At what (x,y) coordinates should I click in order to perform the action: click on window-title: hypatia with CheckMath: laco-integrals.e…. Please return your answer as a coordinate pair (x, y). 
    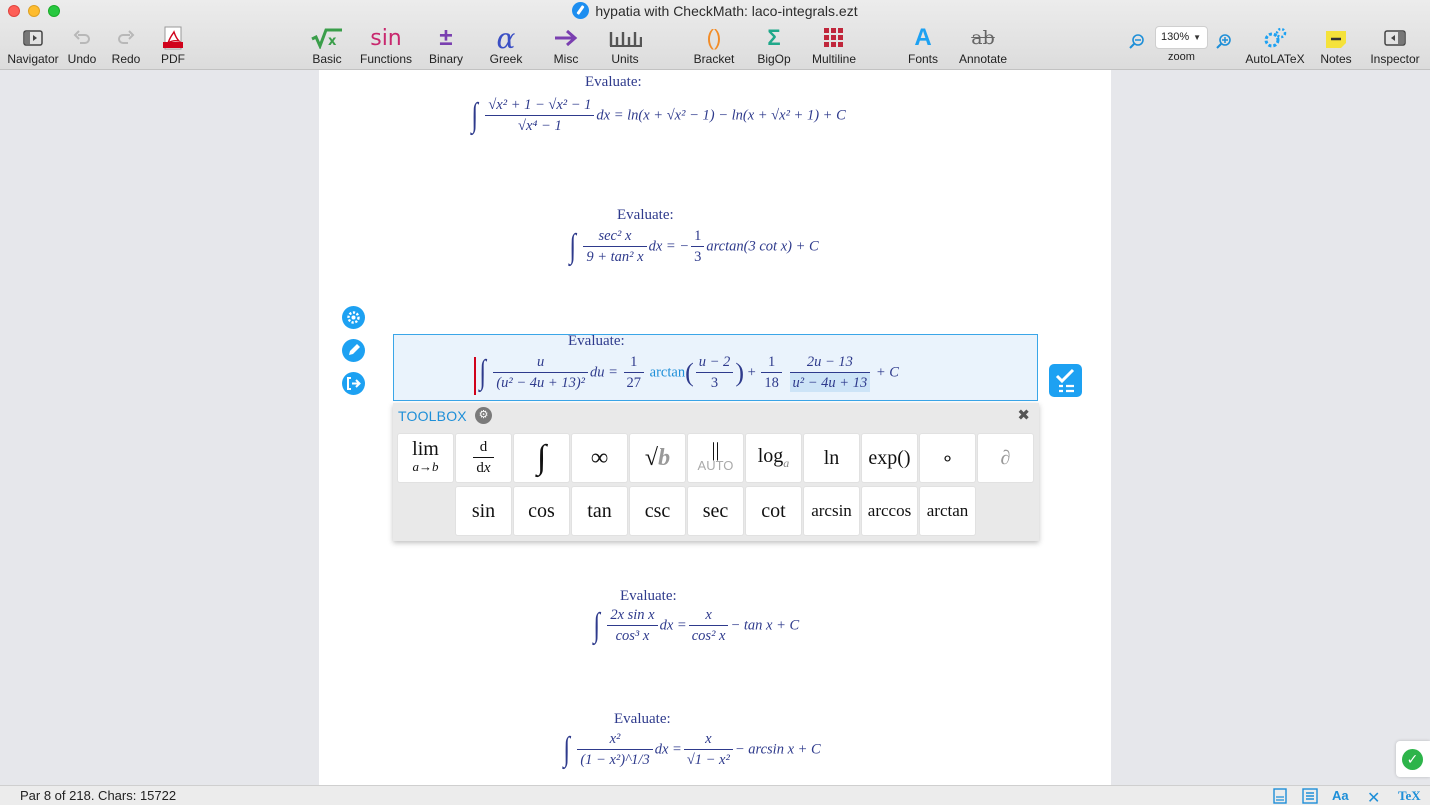
    Looking at the image, I should click on (715, 11).